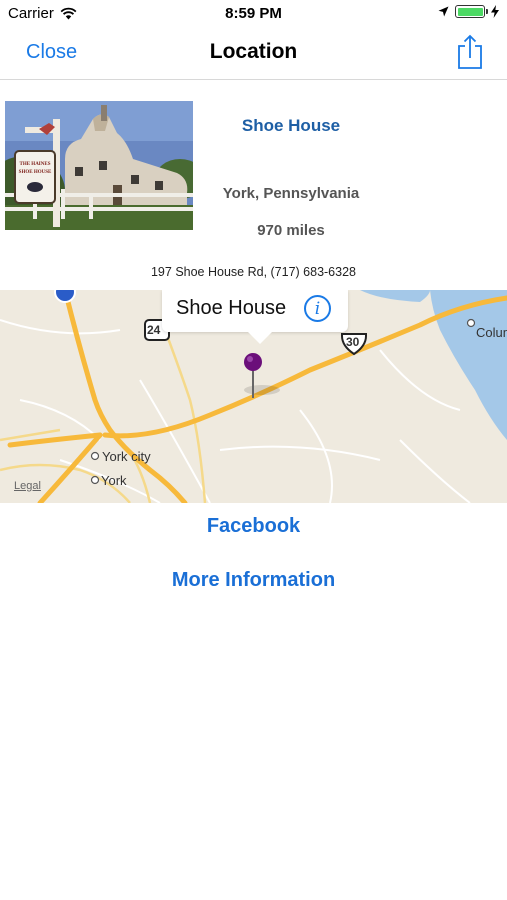 The height and width of the screenshot is (900, 507). What do you see at coordinates (317, 308) in the screenshot?
I see `info-icon: i` at bounding box center [317, 308].